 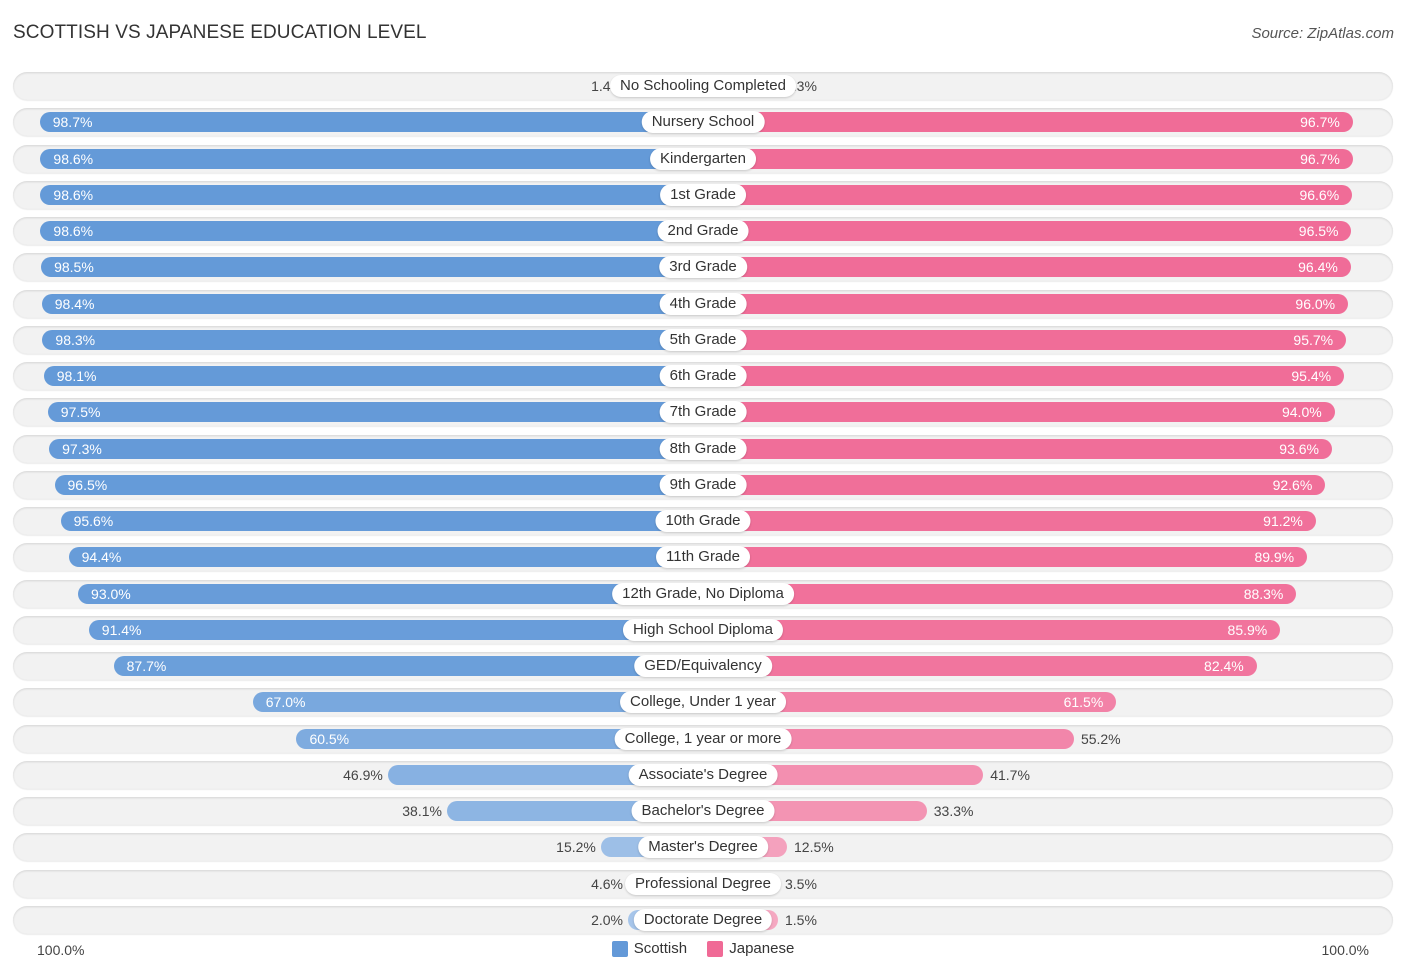 What do you see at coordinates (121, 629) in the screenshot?
I see `value-label-scottish: 91.4%` at bounding box center [121, 629].